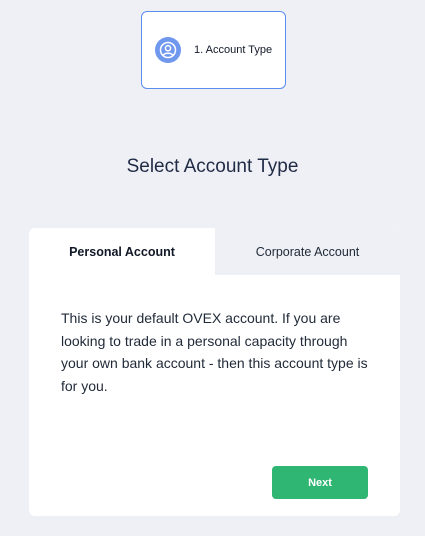 Image resolution: width=425 pixels, height=536 pixels. Describe the element at coordinates (122, 251) in the screenshot. I see `tab-personal-account: Personal Account` at that location.